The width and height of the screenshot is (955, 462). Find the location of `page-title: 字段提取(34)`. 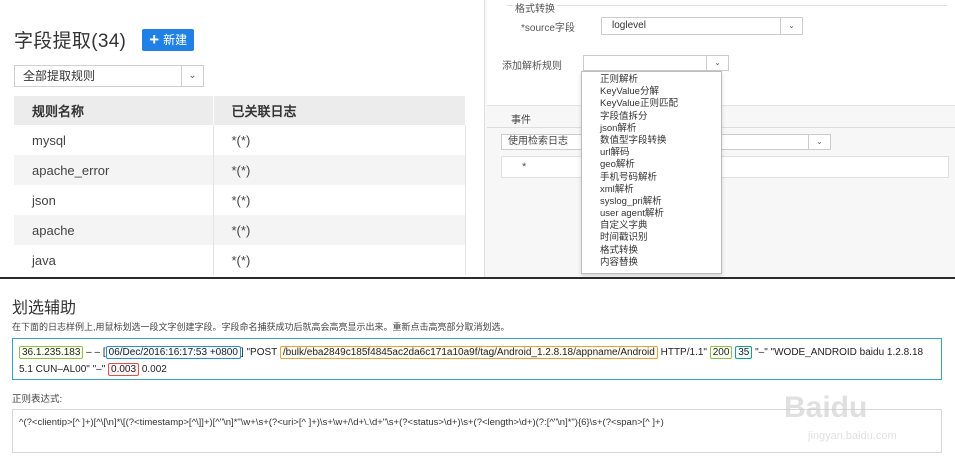

page-title: 字段提取(34) is located at coordinates (70, 41).